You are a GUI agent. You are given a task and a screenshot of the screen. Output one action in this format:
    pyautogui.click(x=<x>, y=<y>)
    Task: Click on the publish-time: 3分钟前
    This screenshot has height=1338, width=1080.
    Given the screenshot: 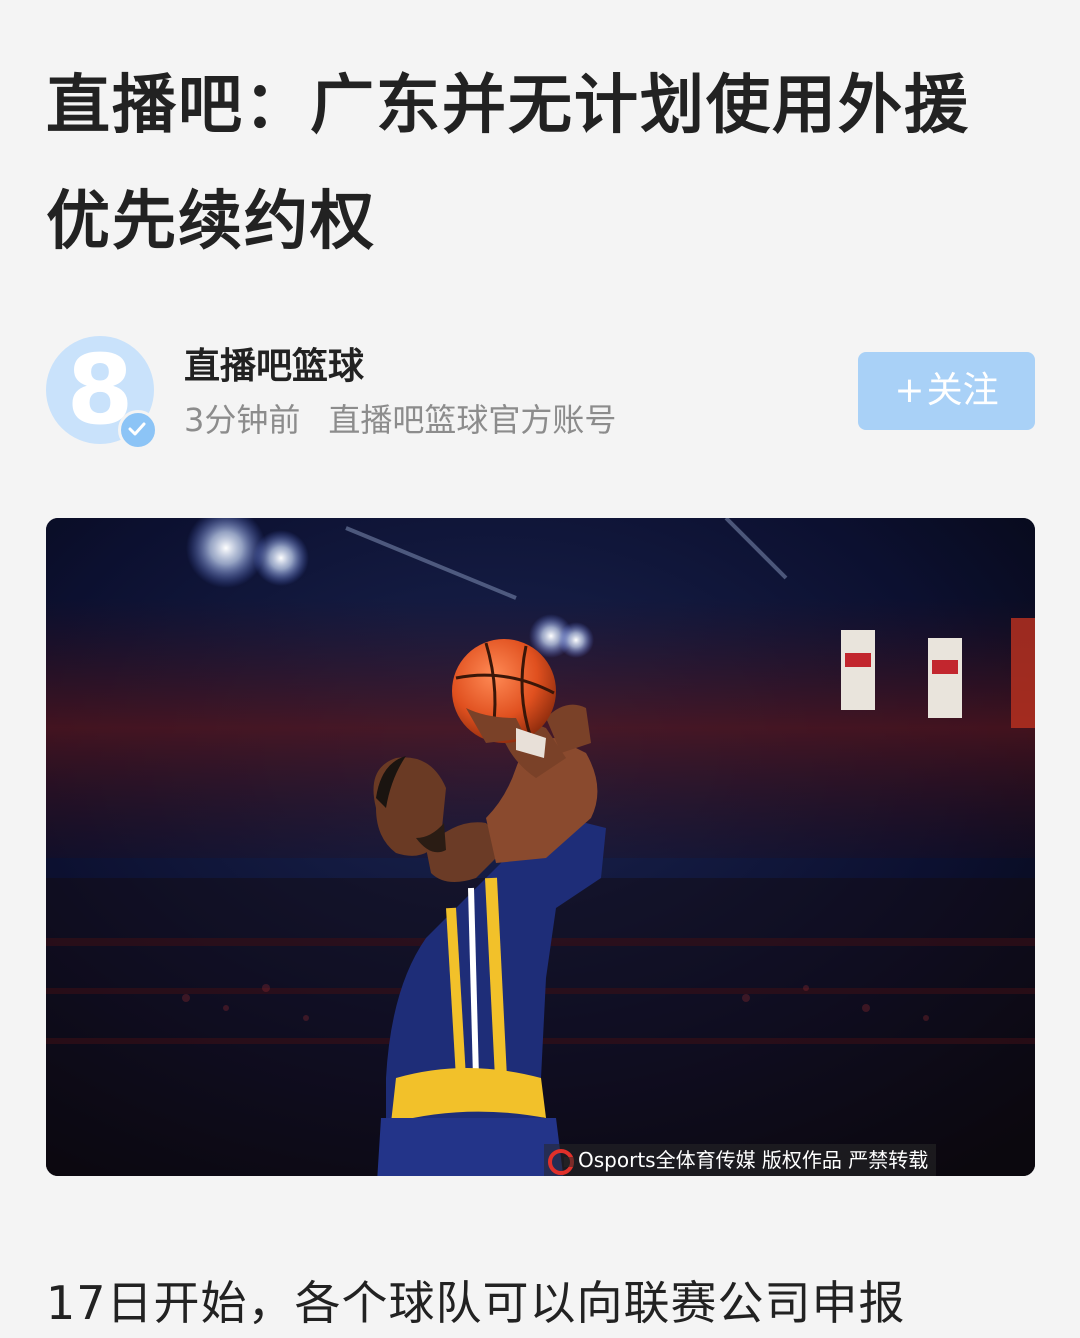 What is the action you would take?
    pyautogui.click(x=242, y=420)
    